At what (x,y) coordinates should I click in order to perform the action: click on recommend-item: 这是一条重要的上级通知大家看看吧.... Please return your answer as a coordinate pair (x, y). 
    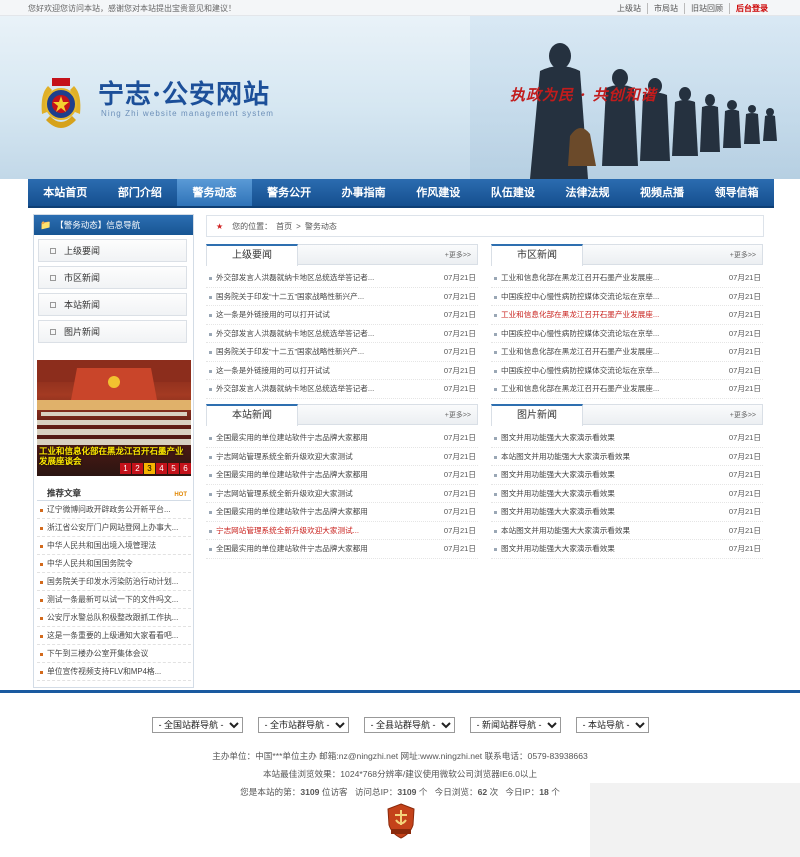
    Looking at the image, I should click on (114, 636).